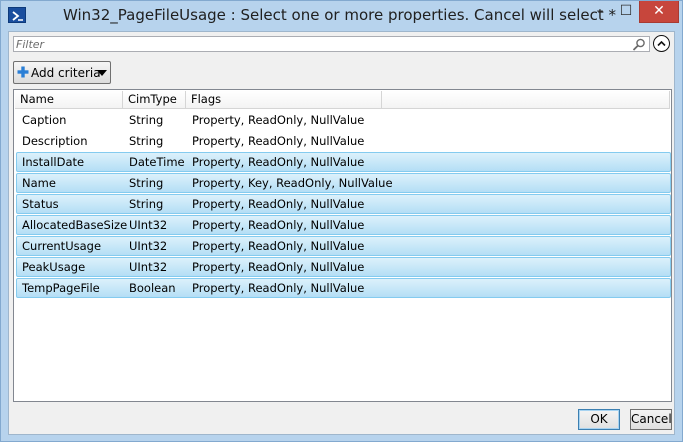  Describe the element at coordinates (40, 204) in the screenshot. I see `property-name: Status` at that location.